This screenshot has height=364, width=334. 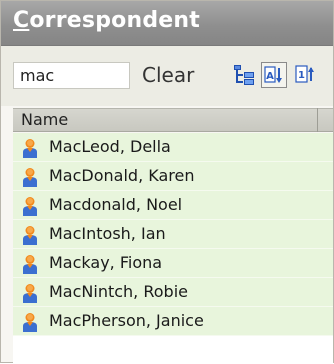 What do you see at coordinates (118, 291) in the screenshot?
I see `contact-name: MacNintch, Robie` at bounding box center [118, 291].